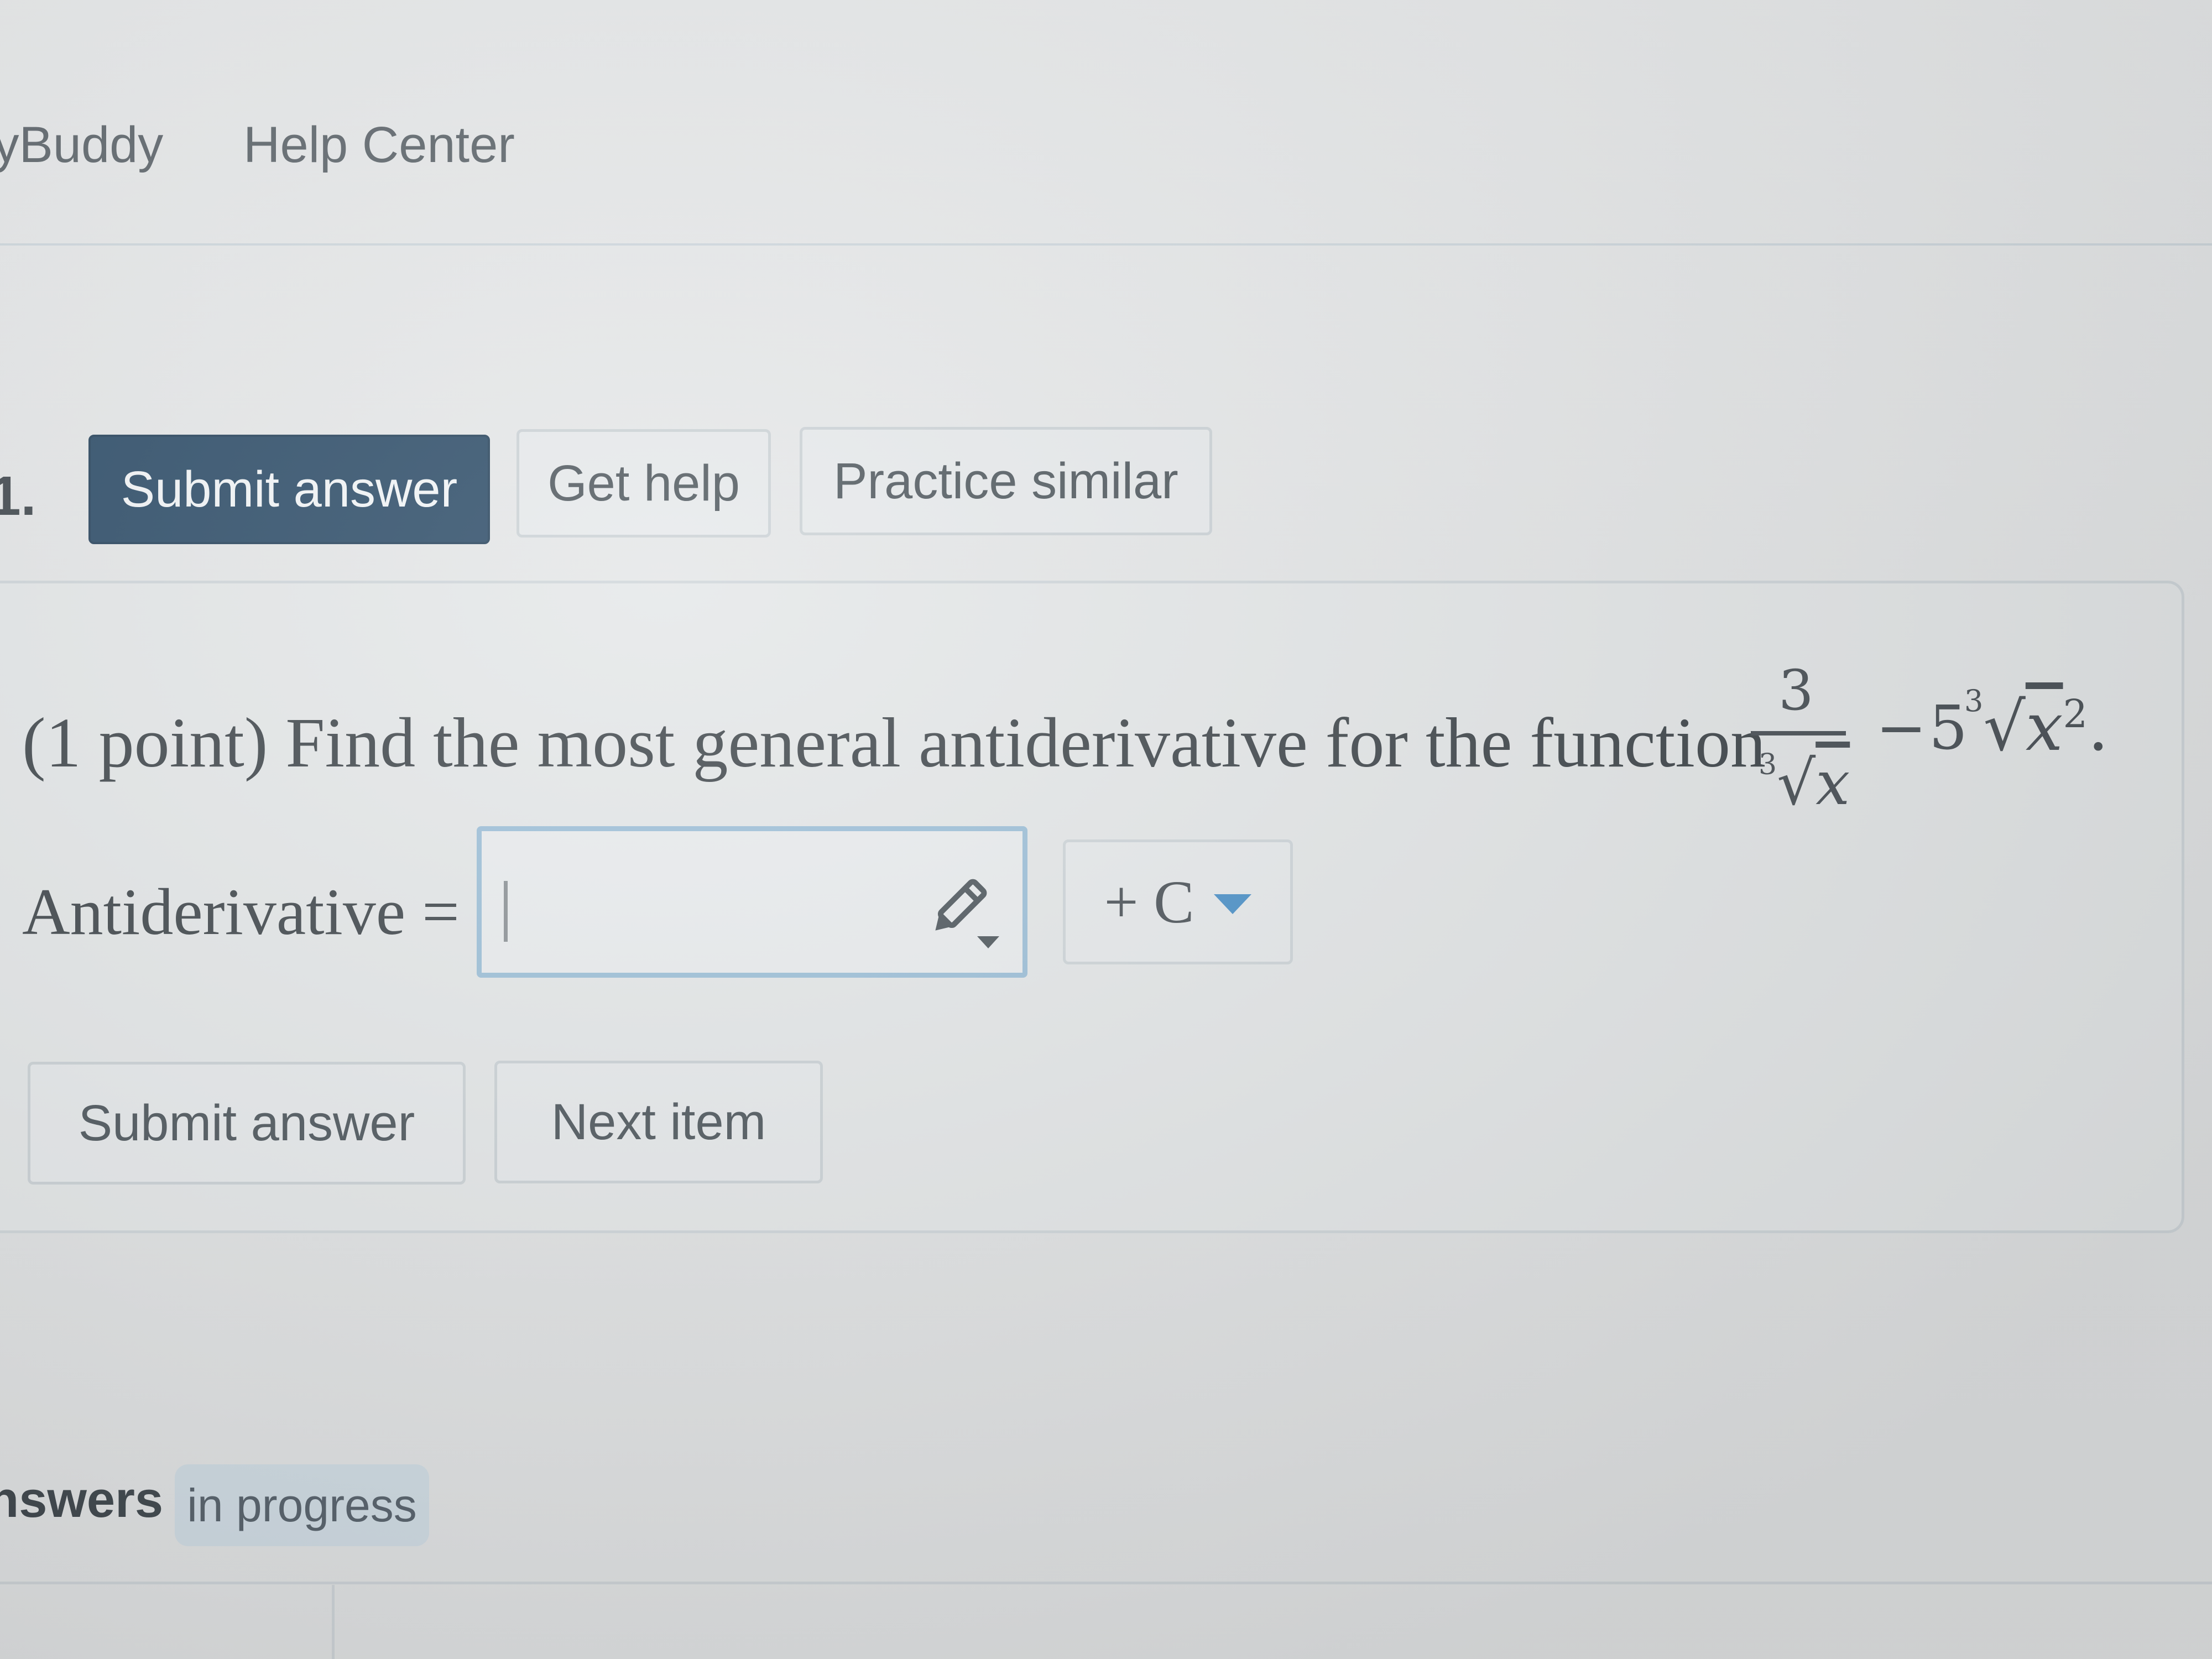 This screenshot has height=1659, width=2212. Describe the element at coordinates (1799, 733) in the screenshot. I see `fraction-bar` at that location.